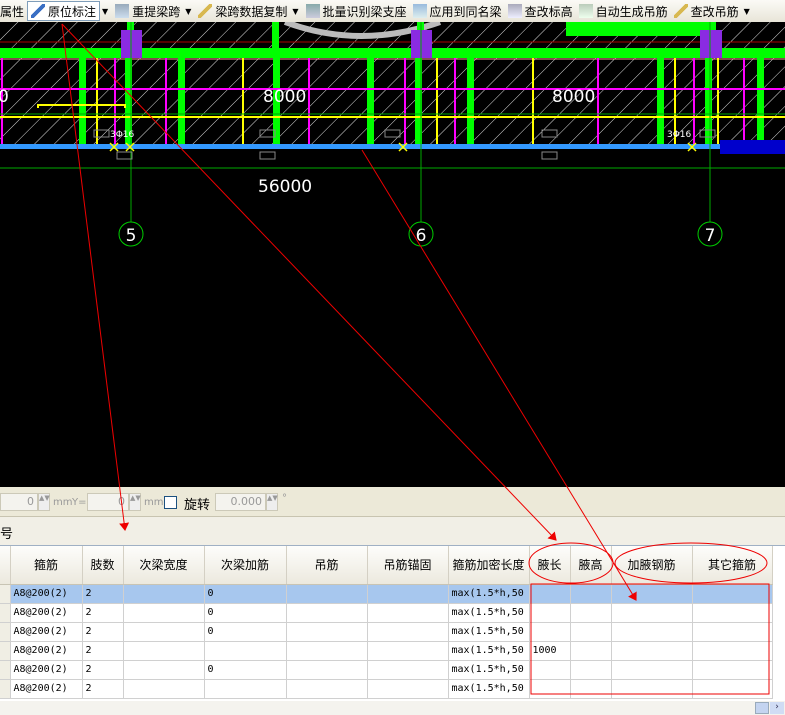  What do you see at coordinates (108, 502) in the screenshot?
I see `y-offset-input: 0` at bounding box center [108, 502].